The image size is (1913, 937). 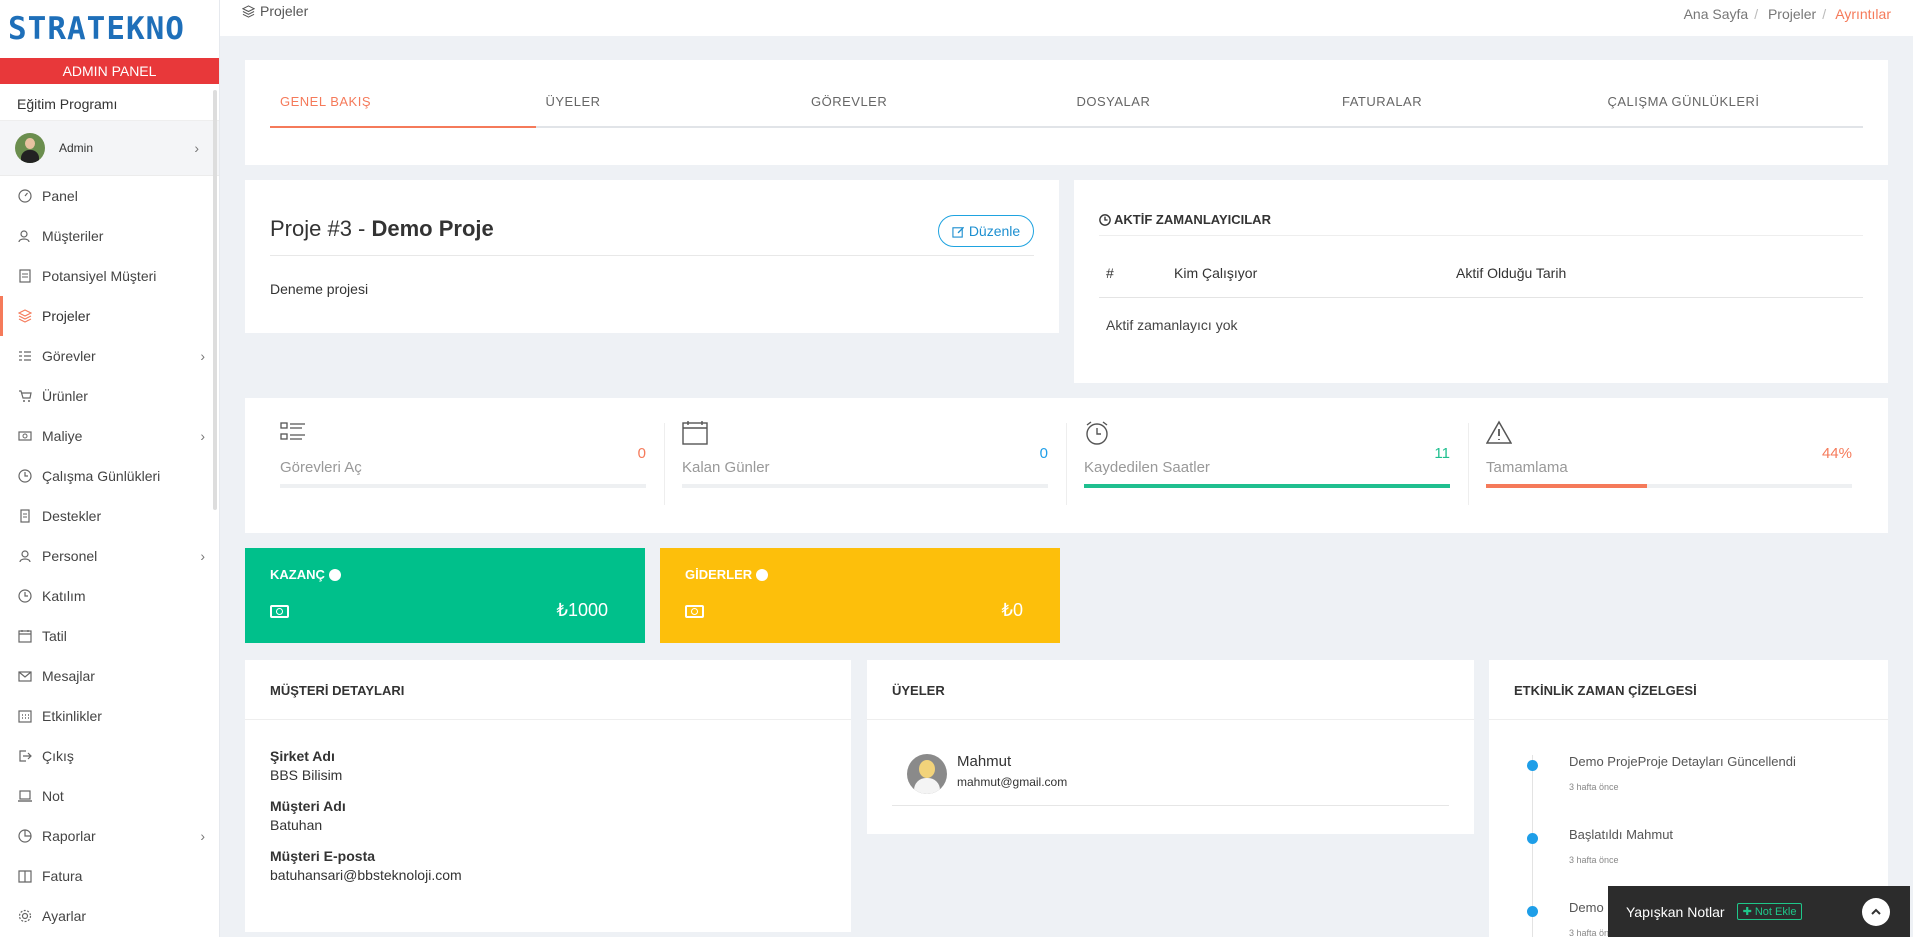 I want to click on edit-icon, so click(x=958, y=232).